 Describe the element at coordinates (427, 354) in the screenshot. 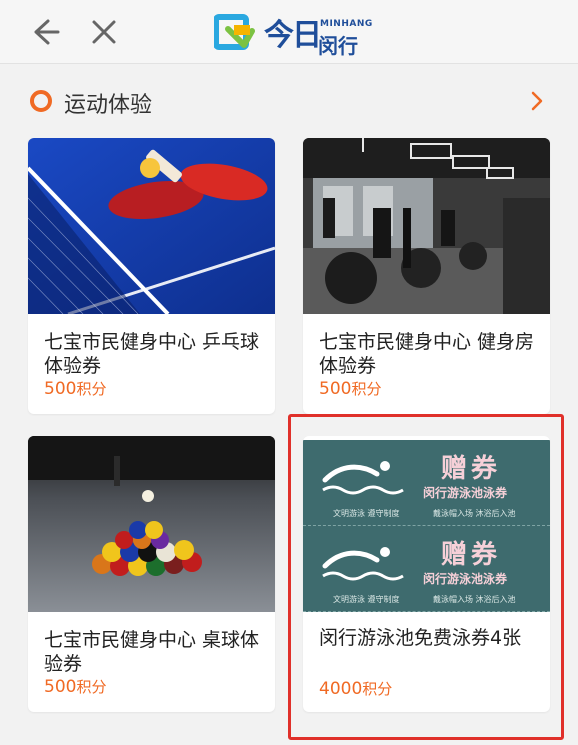

I see `card-title: 七宝市民健身中心 健身房体验券` at that location.